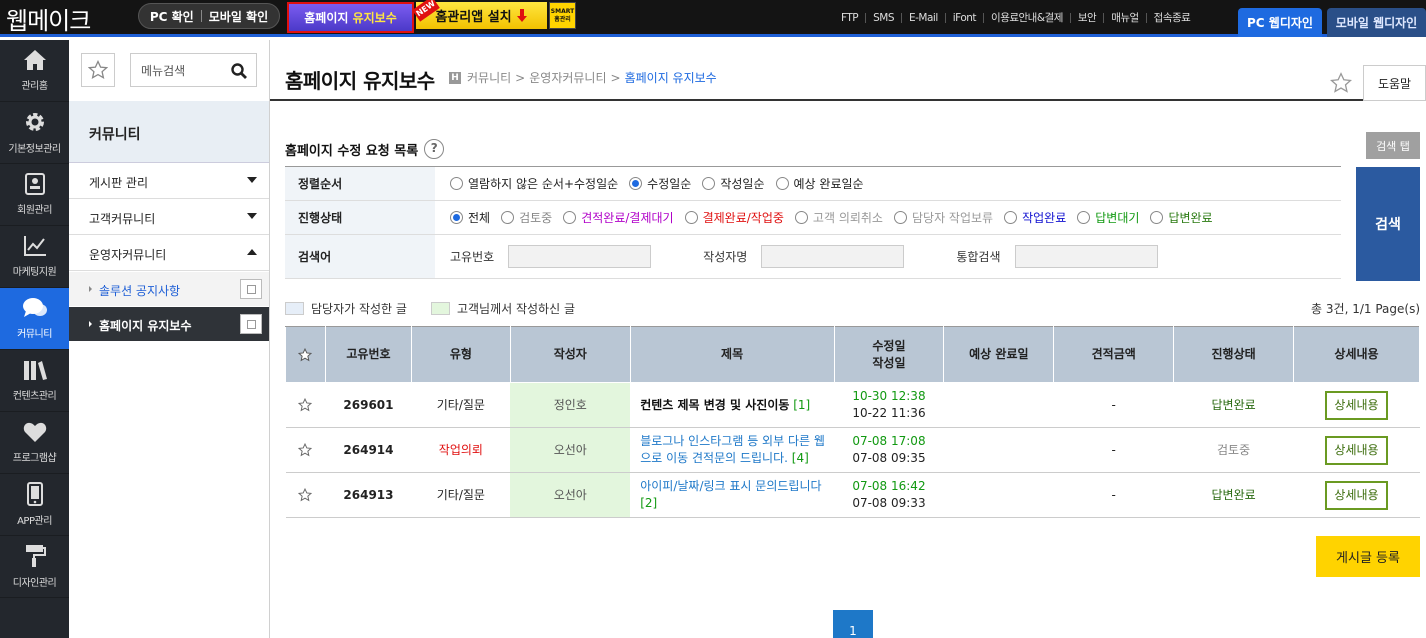 This screenshot has height=638, width=1426. What do you see at coordinates (34, 567) in the screenshot?
I see `nav-item-design: 디자인관리` at bounding box center [34, 567].